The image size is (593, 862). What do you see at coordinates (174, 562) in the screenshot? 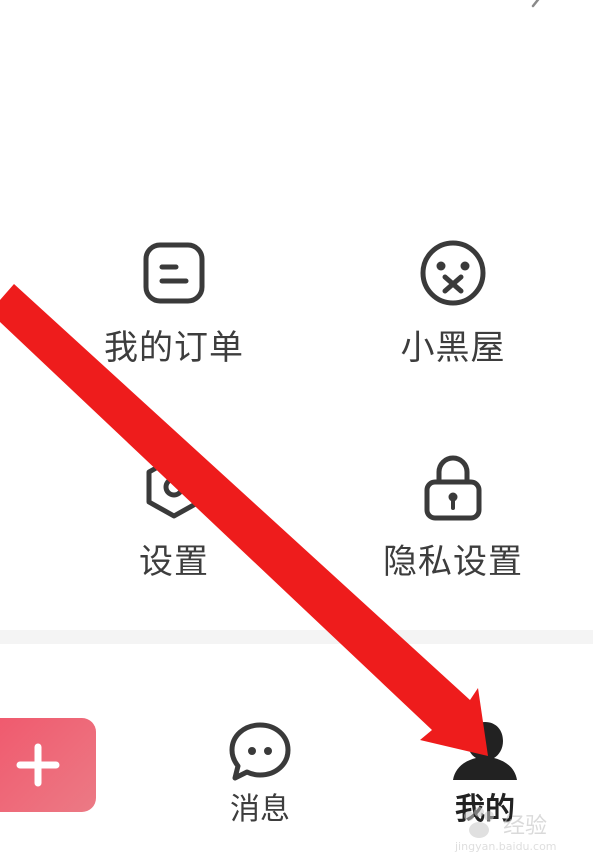
I see `menu-item-label: 设置` at bounding box center [174, 562].